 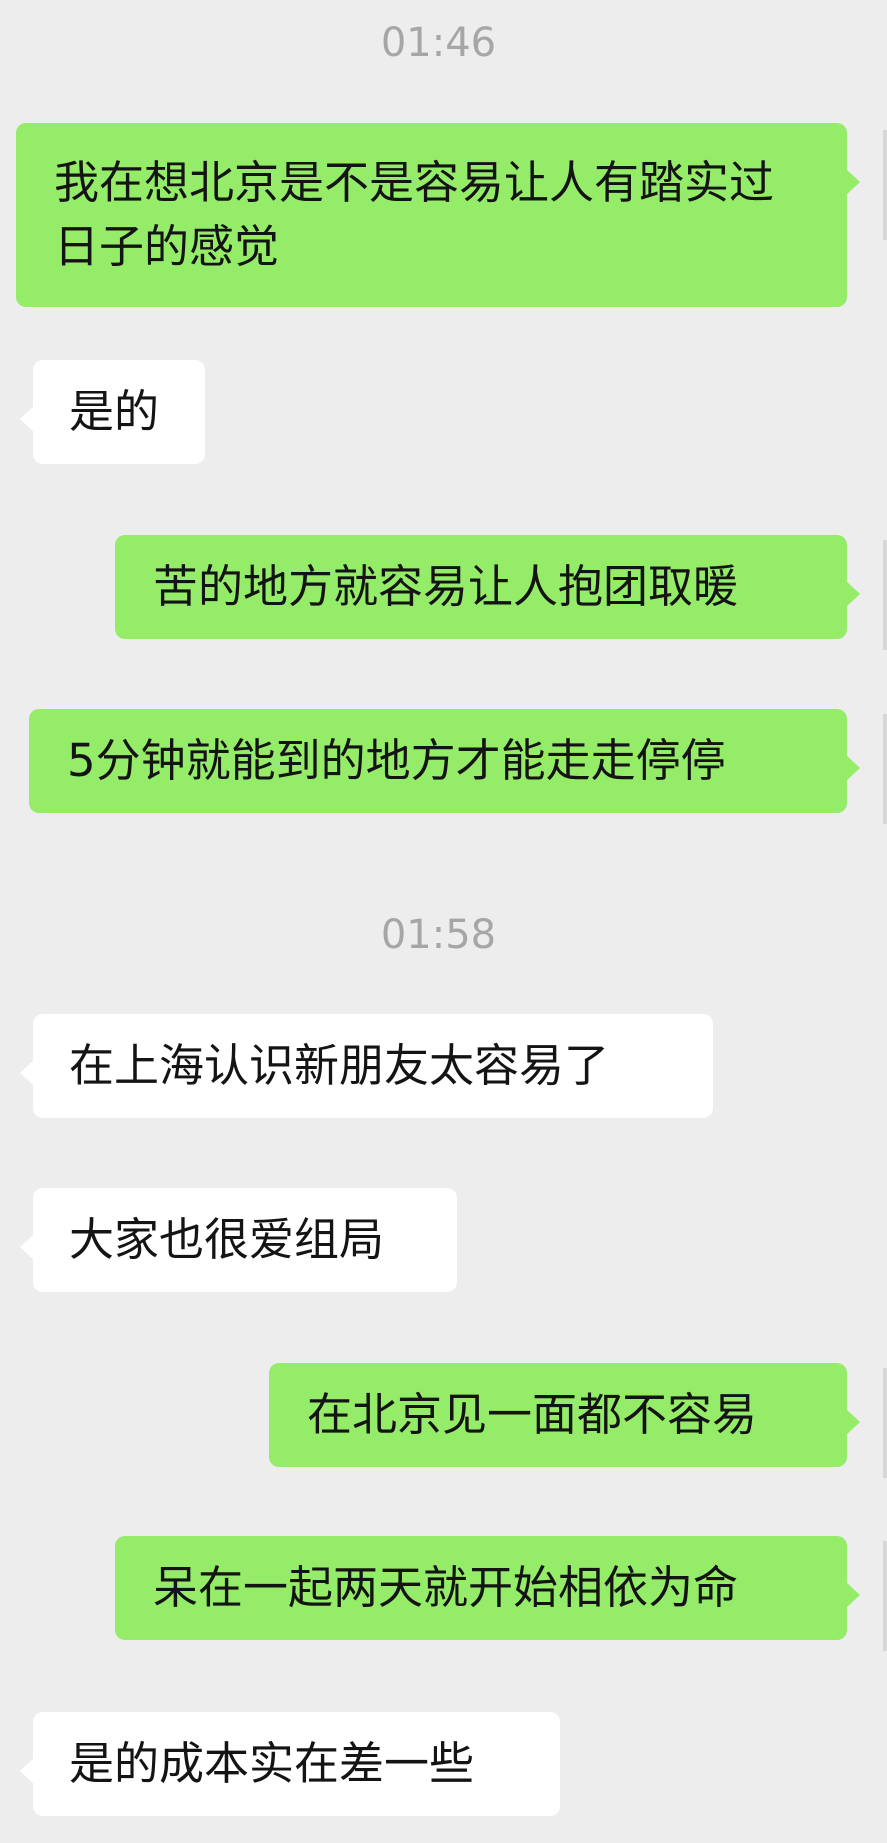 I want to click on timestamp: 01:58, so click(x=438, y=935).